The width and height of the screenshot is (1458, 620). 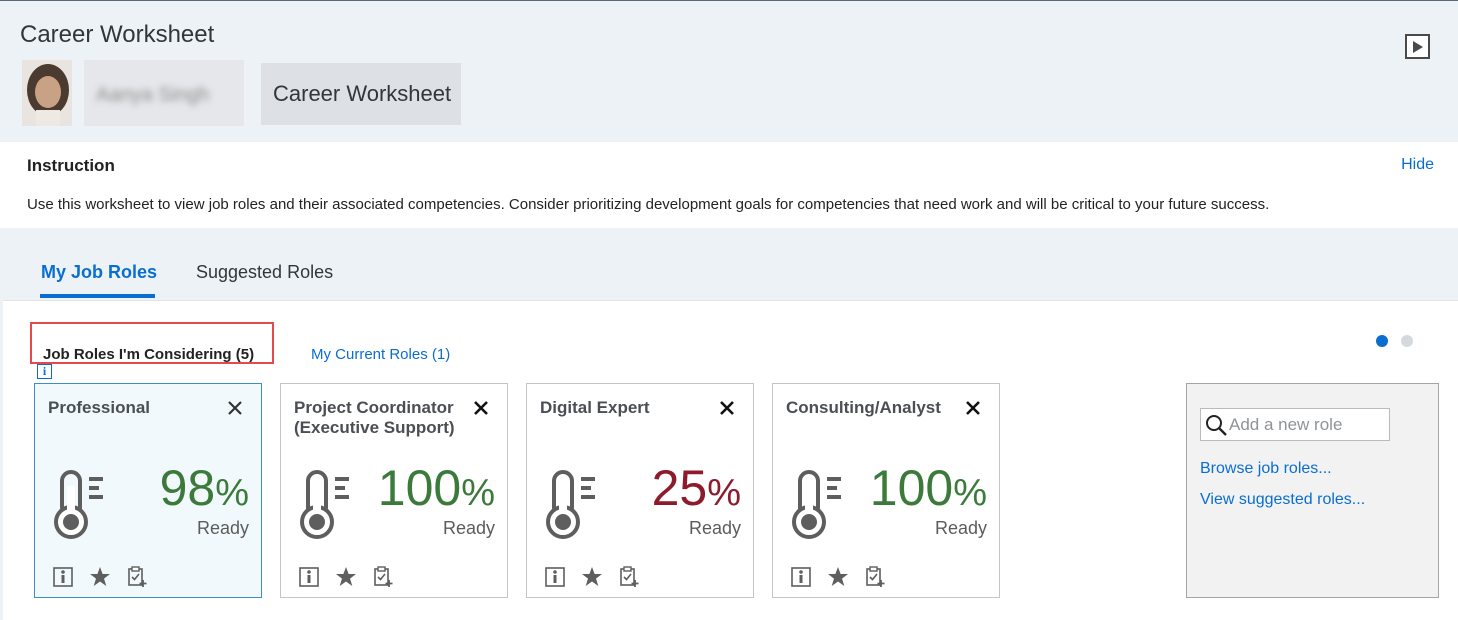 I want to click on play-icon, so click(x=1418, y=47).